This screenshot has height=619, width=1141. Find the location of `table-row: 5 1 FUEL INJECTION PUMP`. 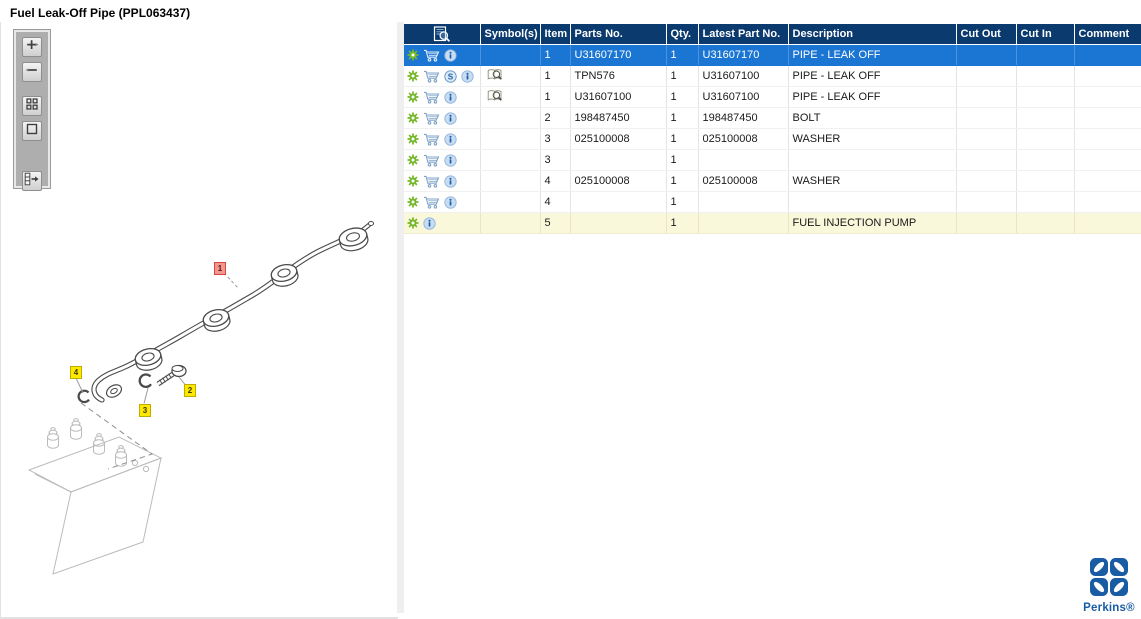

table-row: 5 1 FUEL INJECTION PUMP is located at coordinates (772, 223).